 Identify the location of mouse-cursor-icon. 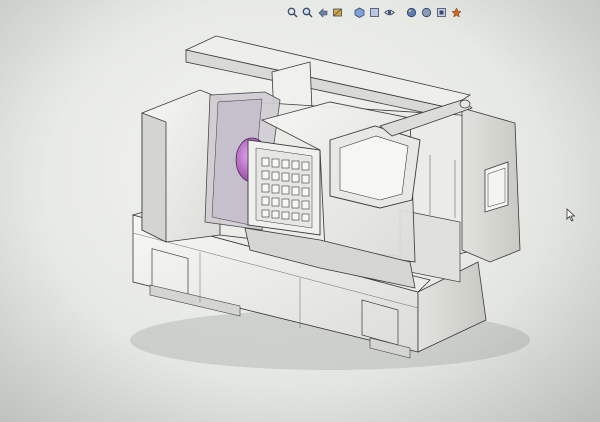
(571, 215).